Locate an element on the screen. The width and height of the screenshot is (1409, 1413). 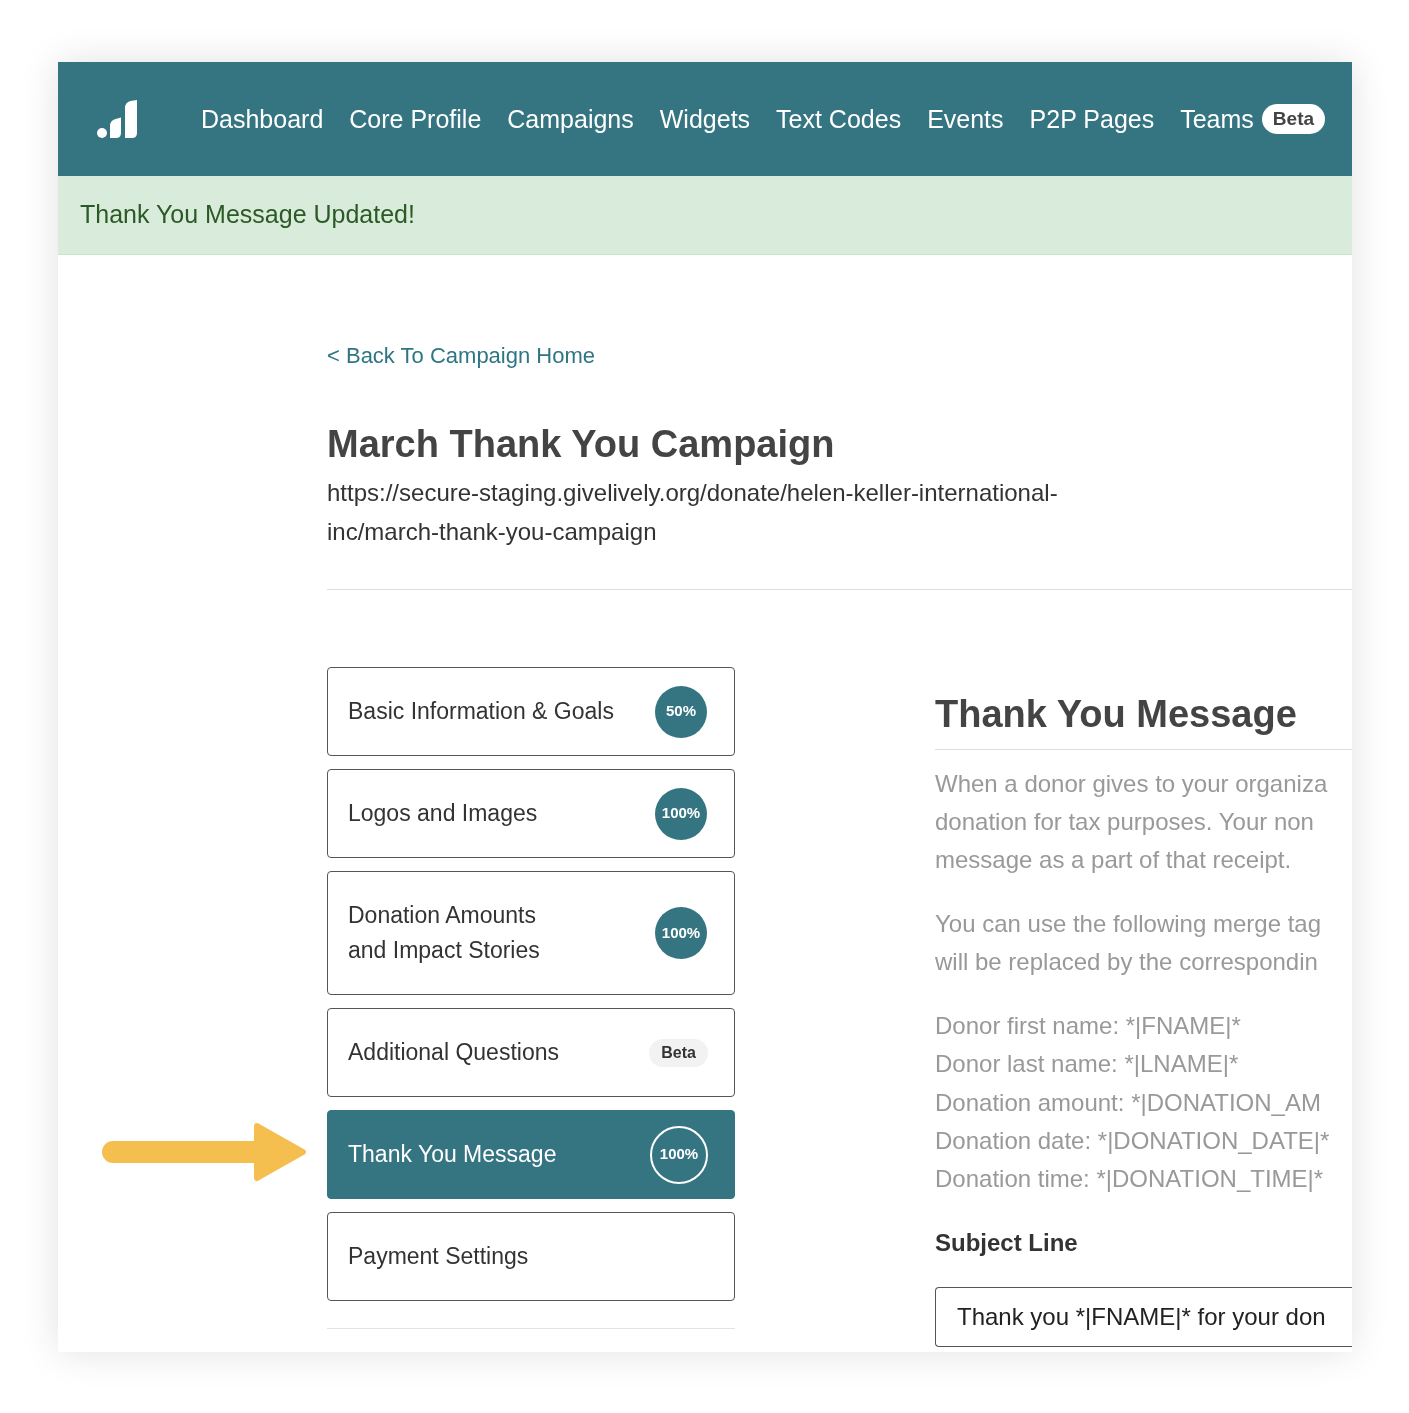
merge-tag-line: Donation amount: *|DONATION_AM is located at coordinates (1128, 1102).